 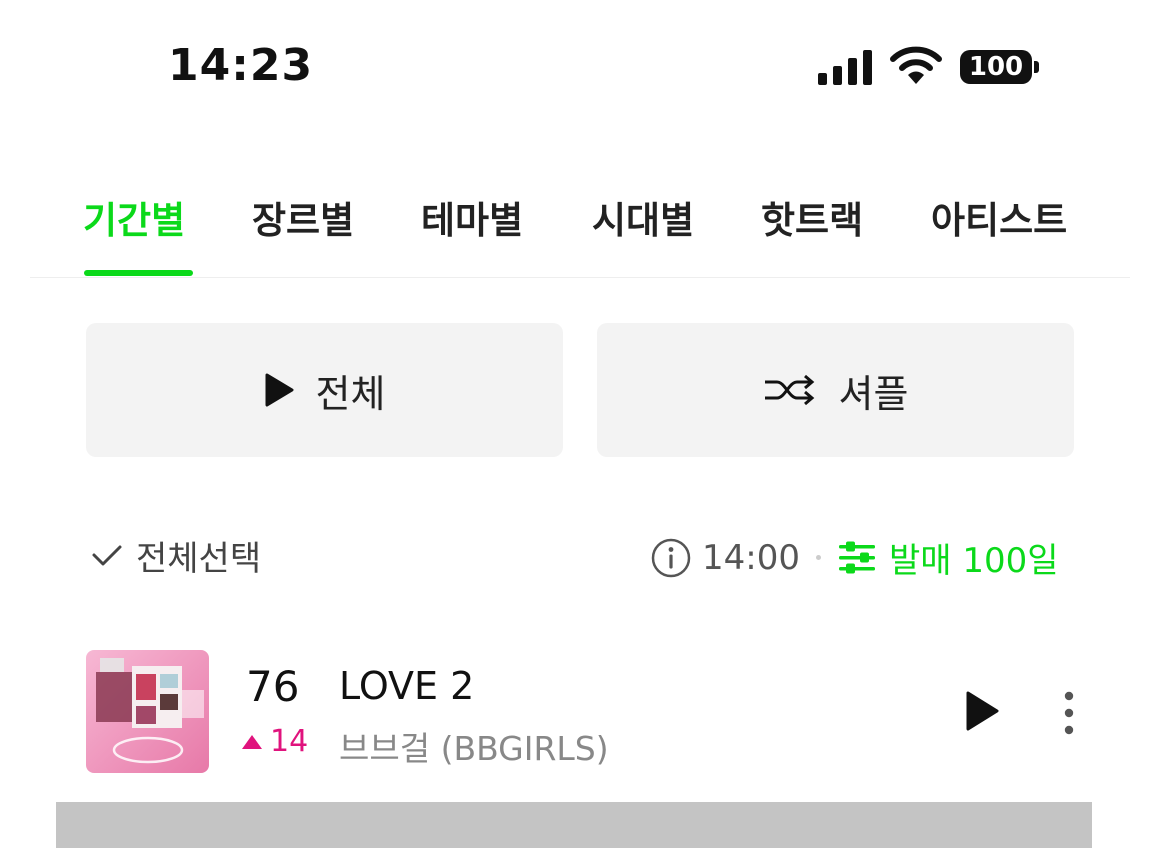 I want to click on status-time: 14:23, so click(x=241, y=65).